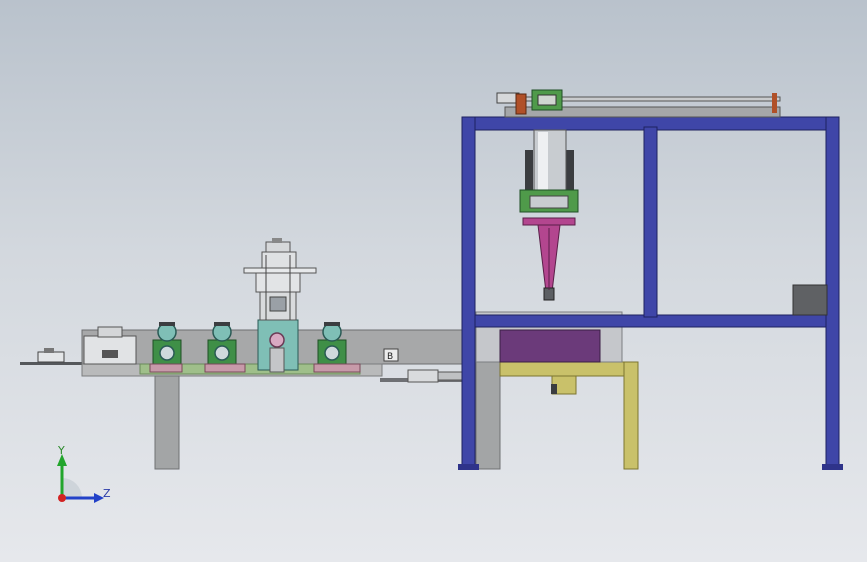  I want to click on slider-cap, so click(451, 376).